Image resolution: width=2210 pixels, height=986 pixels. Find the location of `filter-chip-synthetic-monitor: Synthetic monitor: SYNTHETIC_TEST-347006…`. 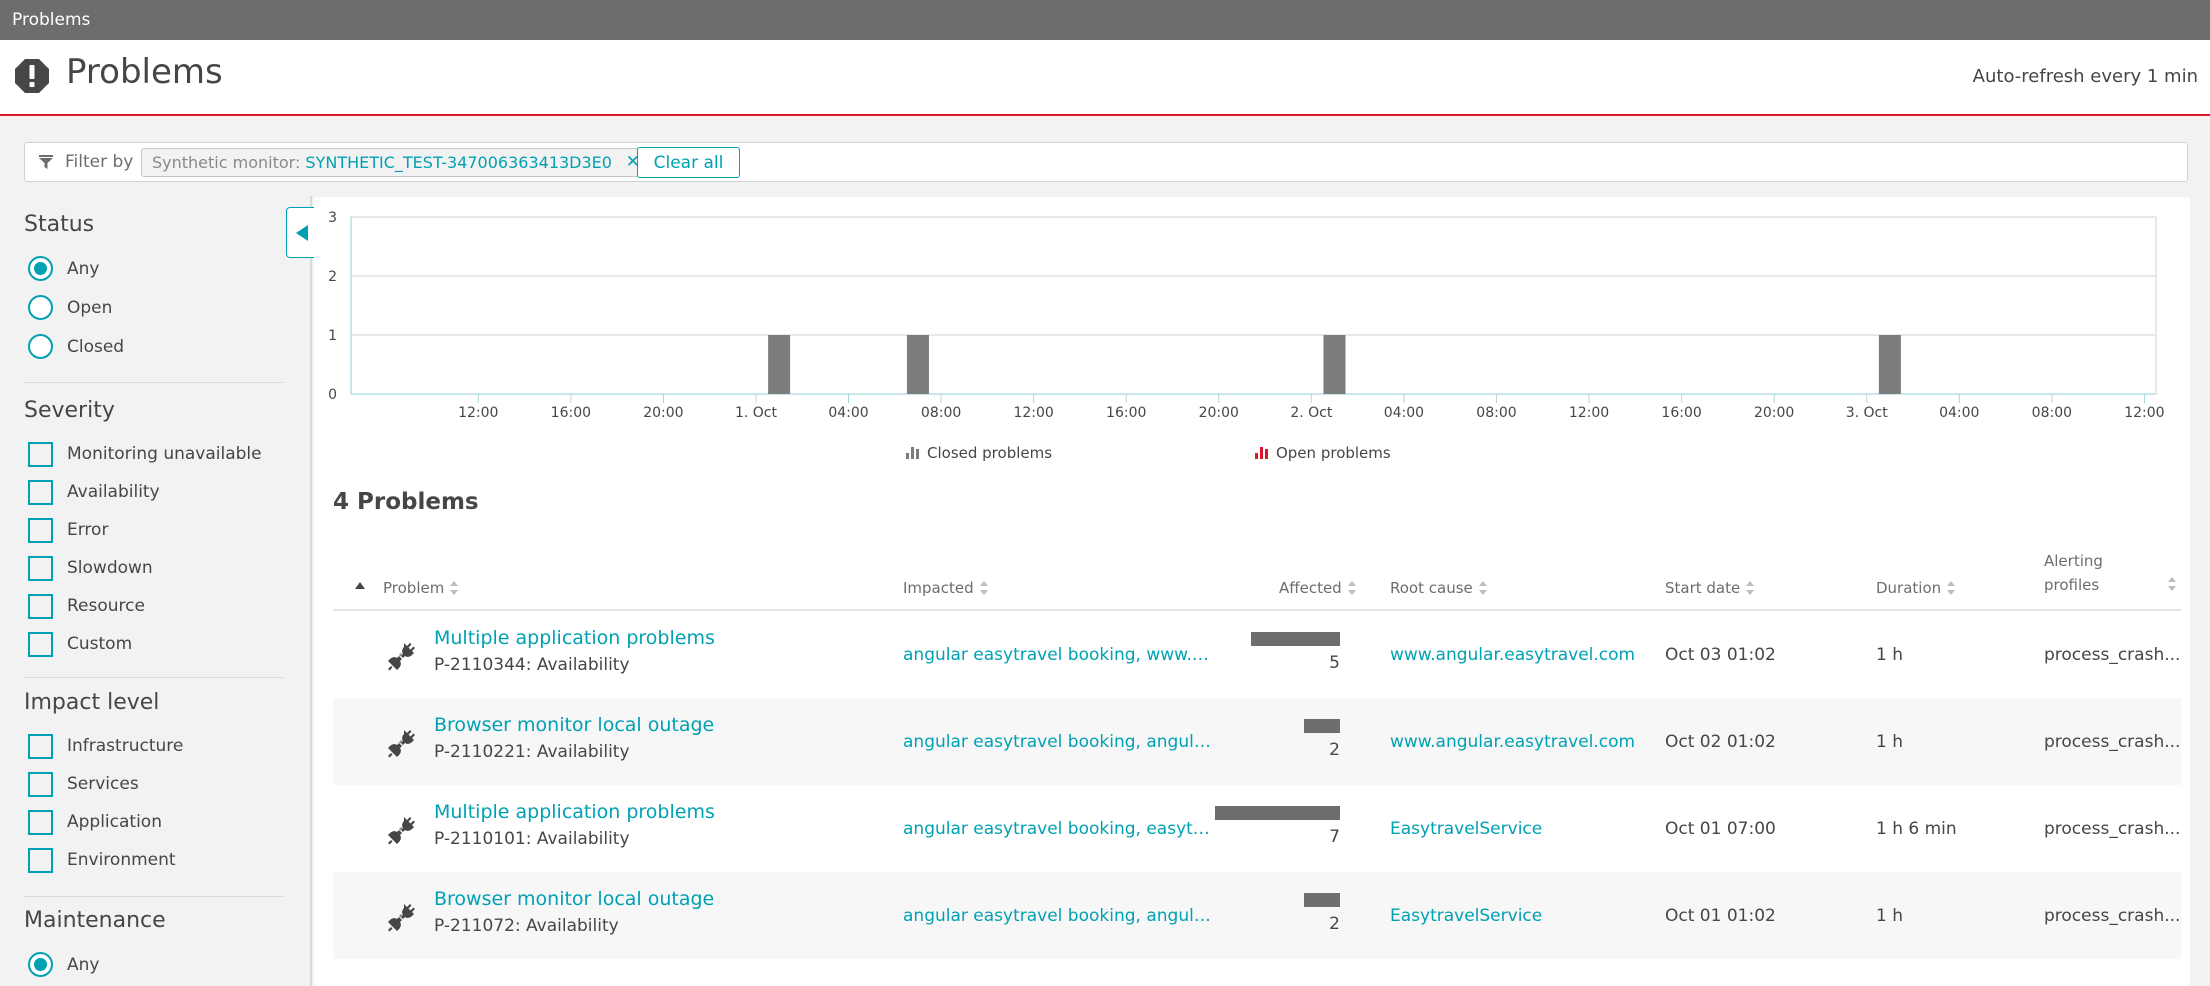

filter-chip-synthetic-monitor: Synthetic monitor: SYNTHETIC_TEST-347006… is located at coordinates (395, 162).